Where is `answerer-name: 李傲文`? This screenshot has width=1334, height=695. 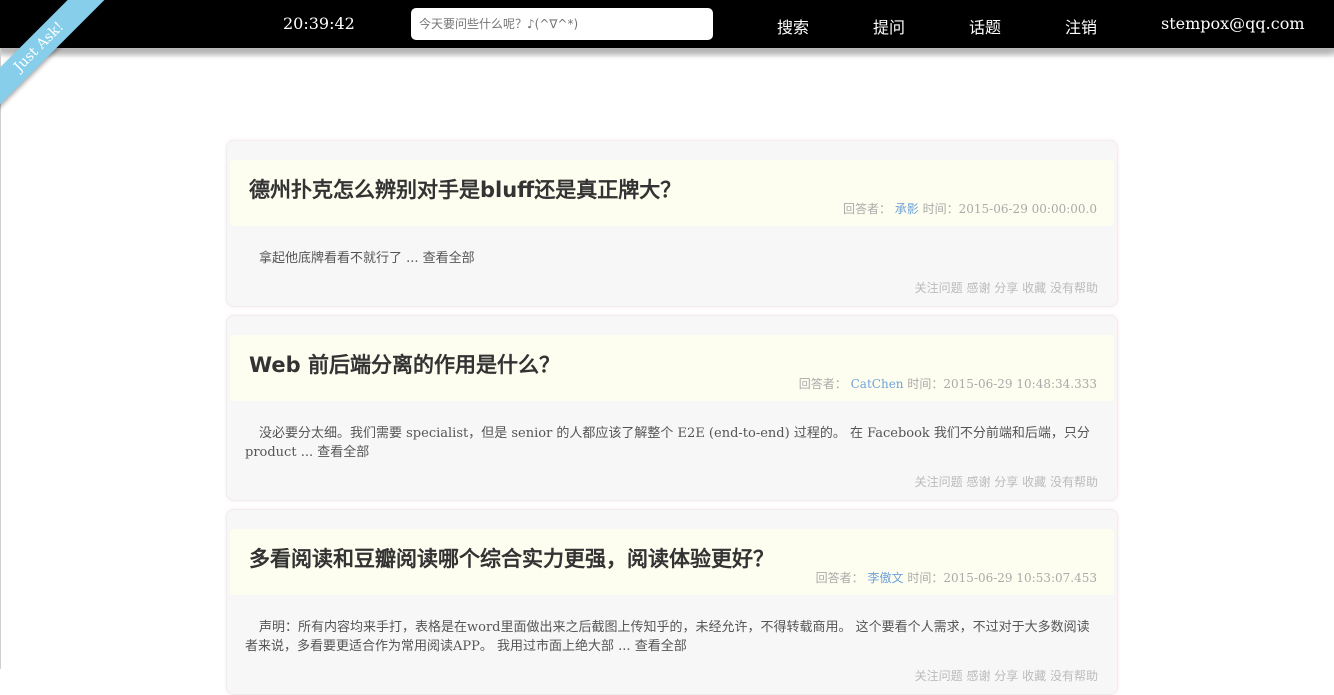 answerer-name: 李傲文 is located at coordinates (886, 578).